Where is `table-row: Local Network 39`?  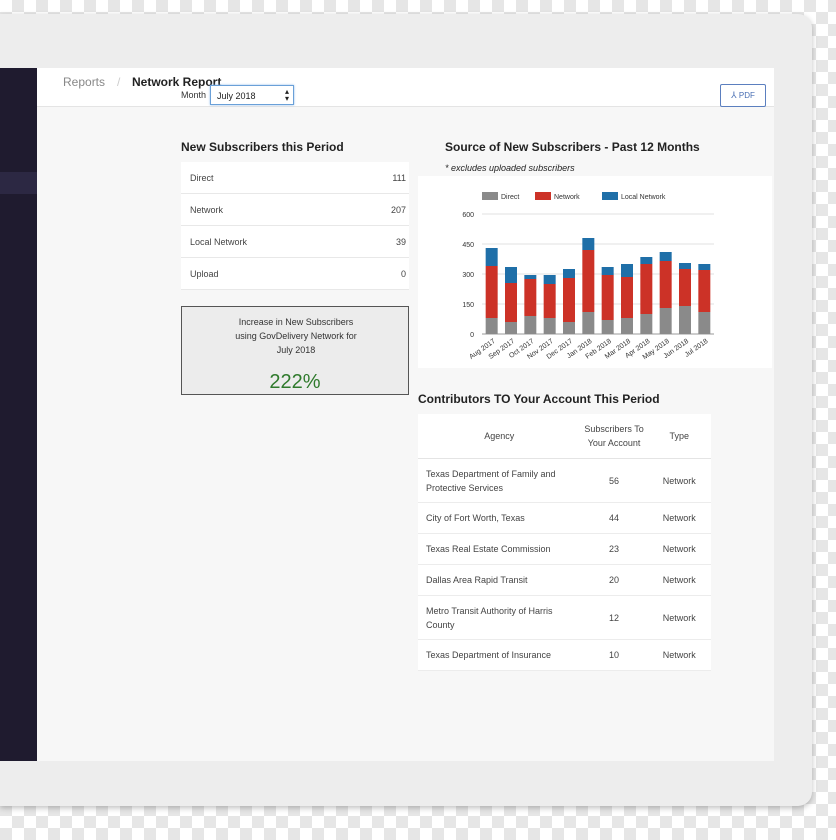
table-row: Local Network 39 is located at coordinates (295, 242).